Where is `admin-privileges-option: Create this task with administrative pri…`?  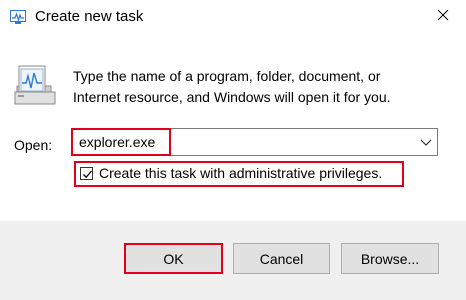 admin-privileges-option: Create this task with administrative pri… is located at coordinates (228, 173).